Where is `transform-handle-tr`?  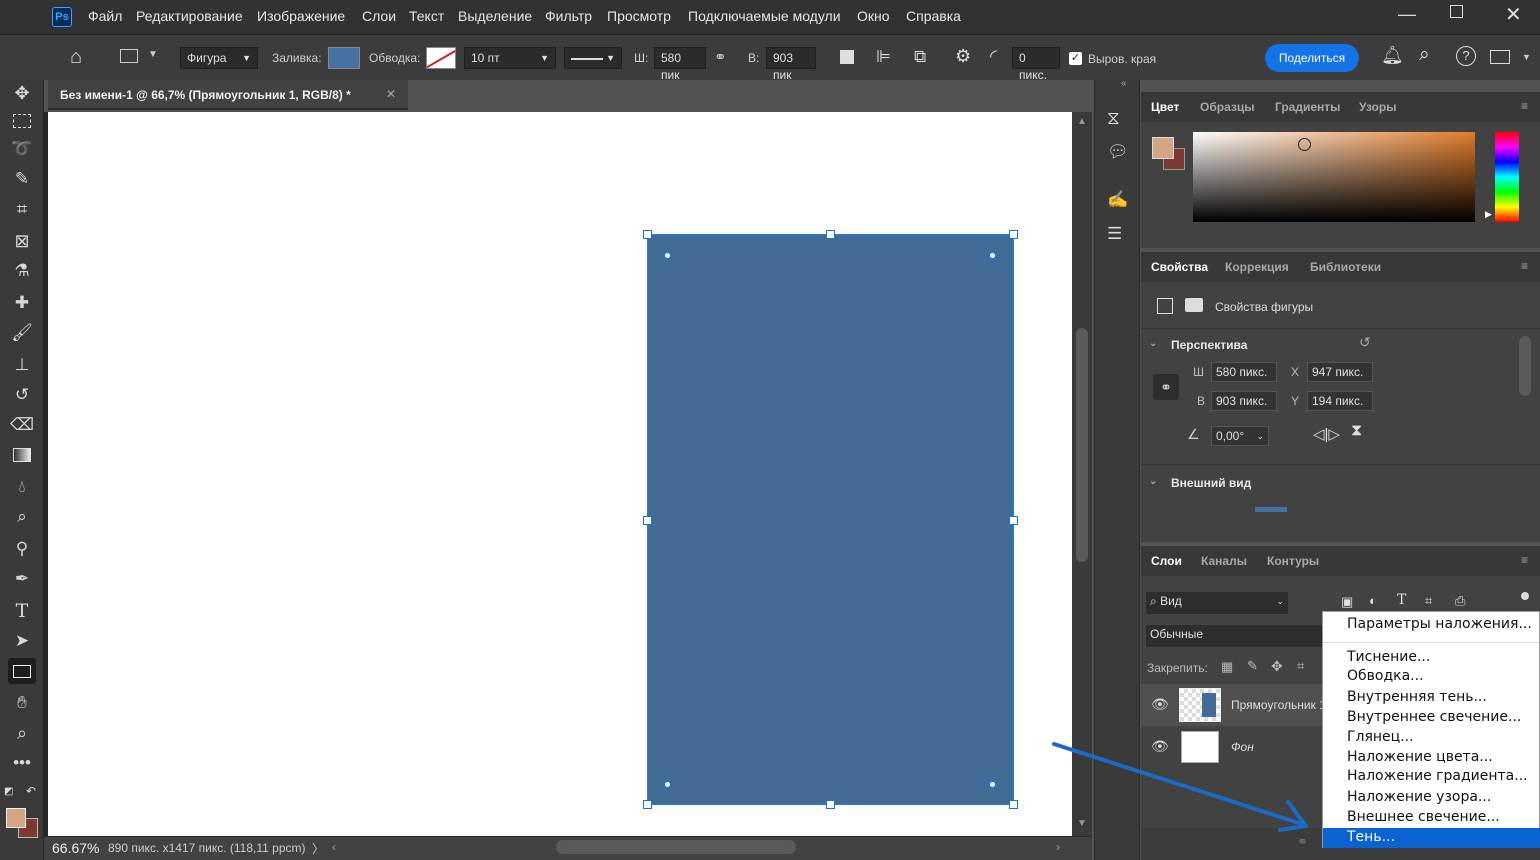 transform-handle-tr is located at coordinates (1013, 234).